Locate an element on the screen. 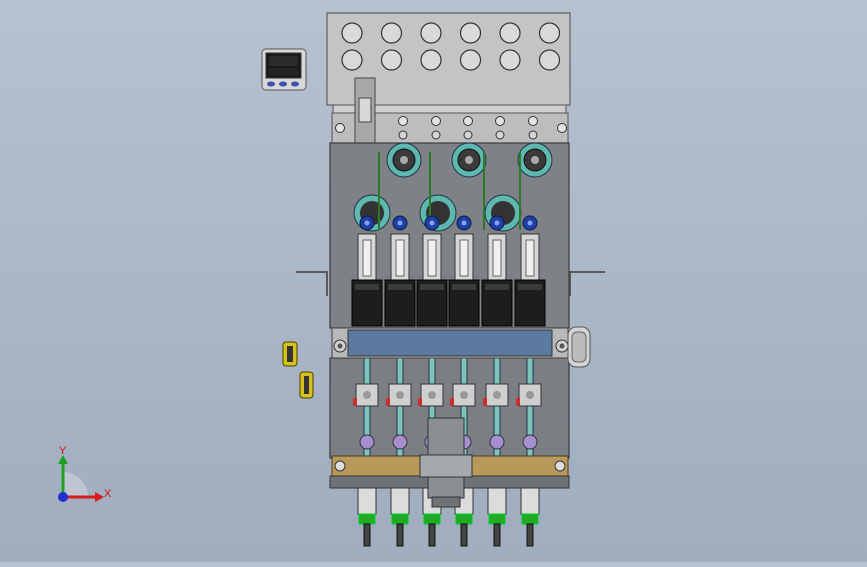  x-axis-label: X is located at coordinates (108, 494).